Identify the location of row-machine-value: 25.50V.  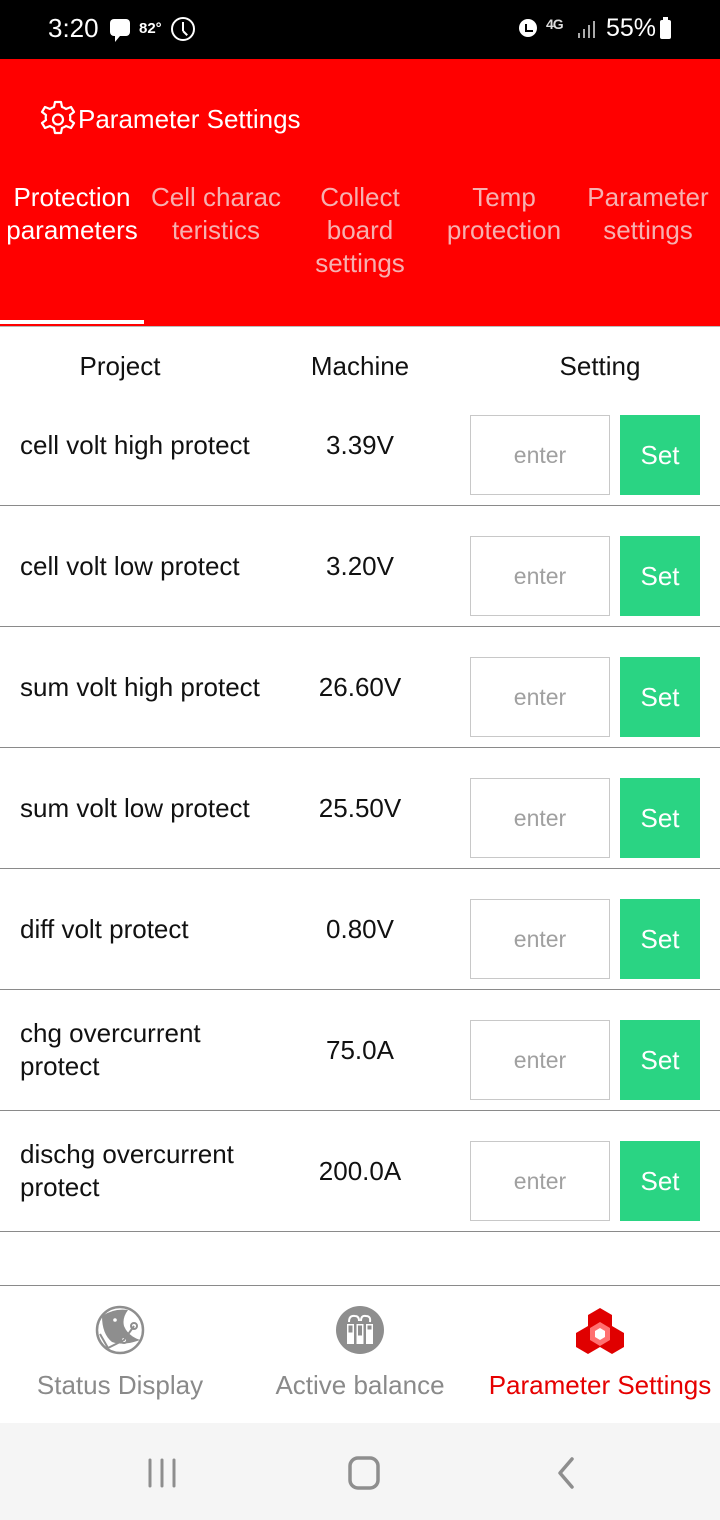
(360, 807).